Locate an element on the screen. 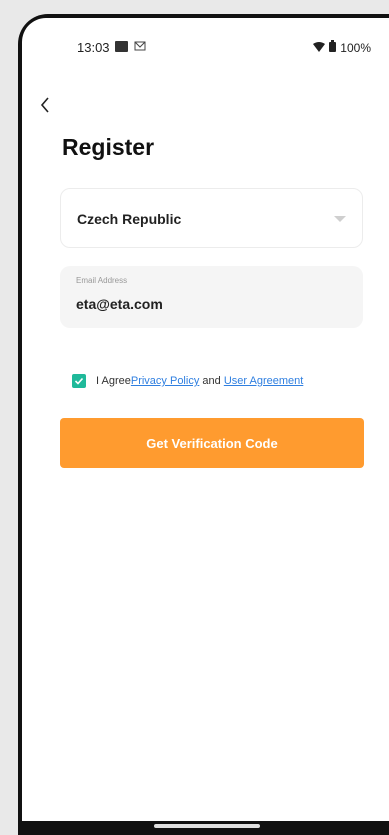  checkmark-icon is located at coordinates (79, 381).